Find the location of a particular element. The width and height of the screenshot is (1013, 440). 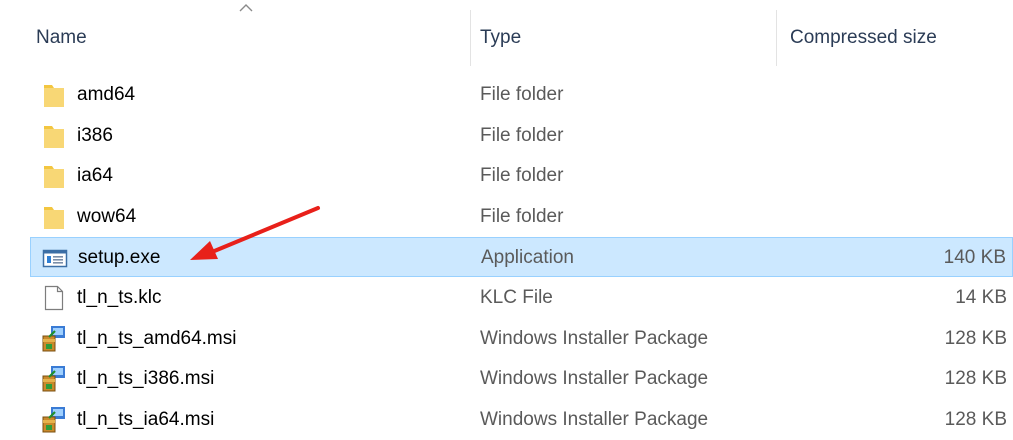

file-name: wow64 is located at coordinates (107, 216).